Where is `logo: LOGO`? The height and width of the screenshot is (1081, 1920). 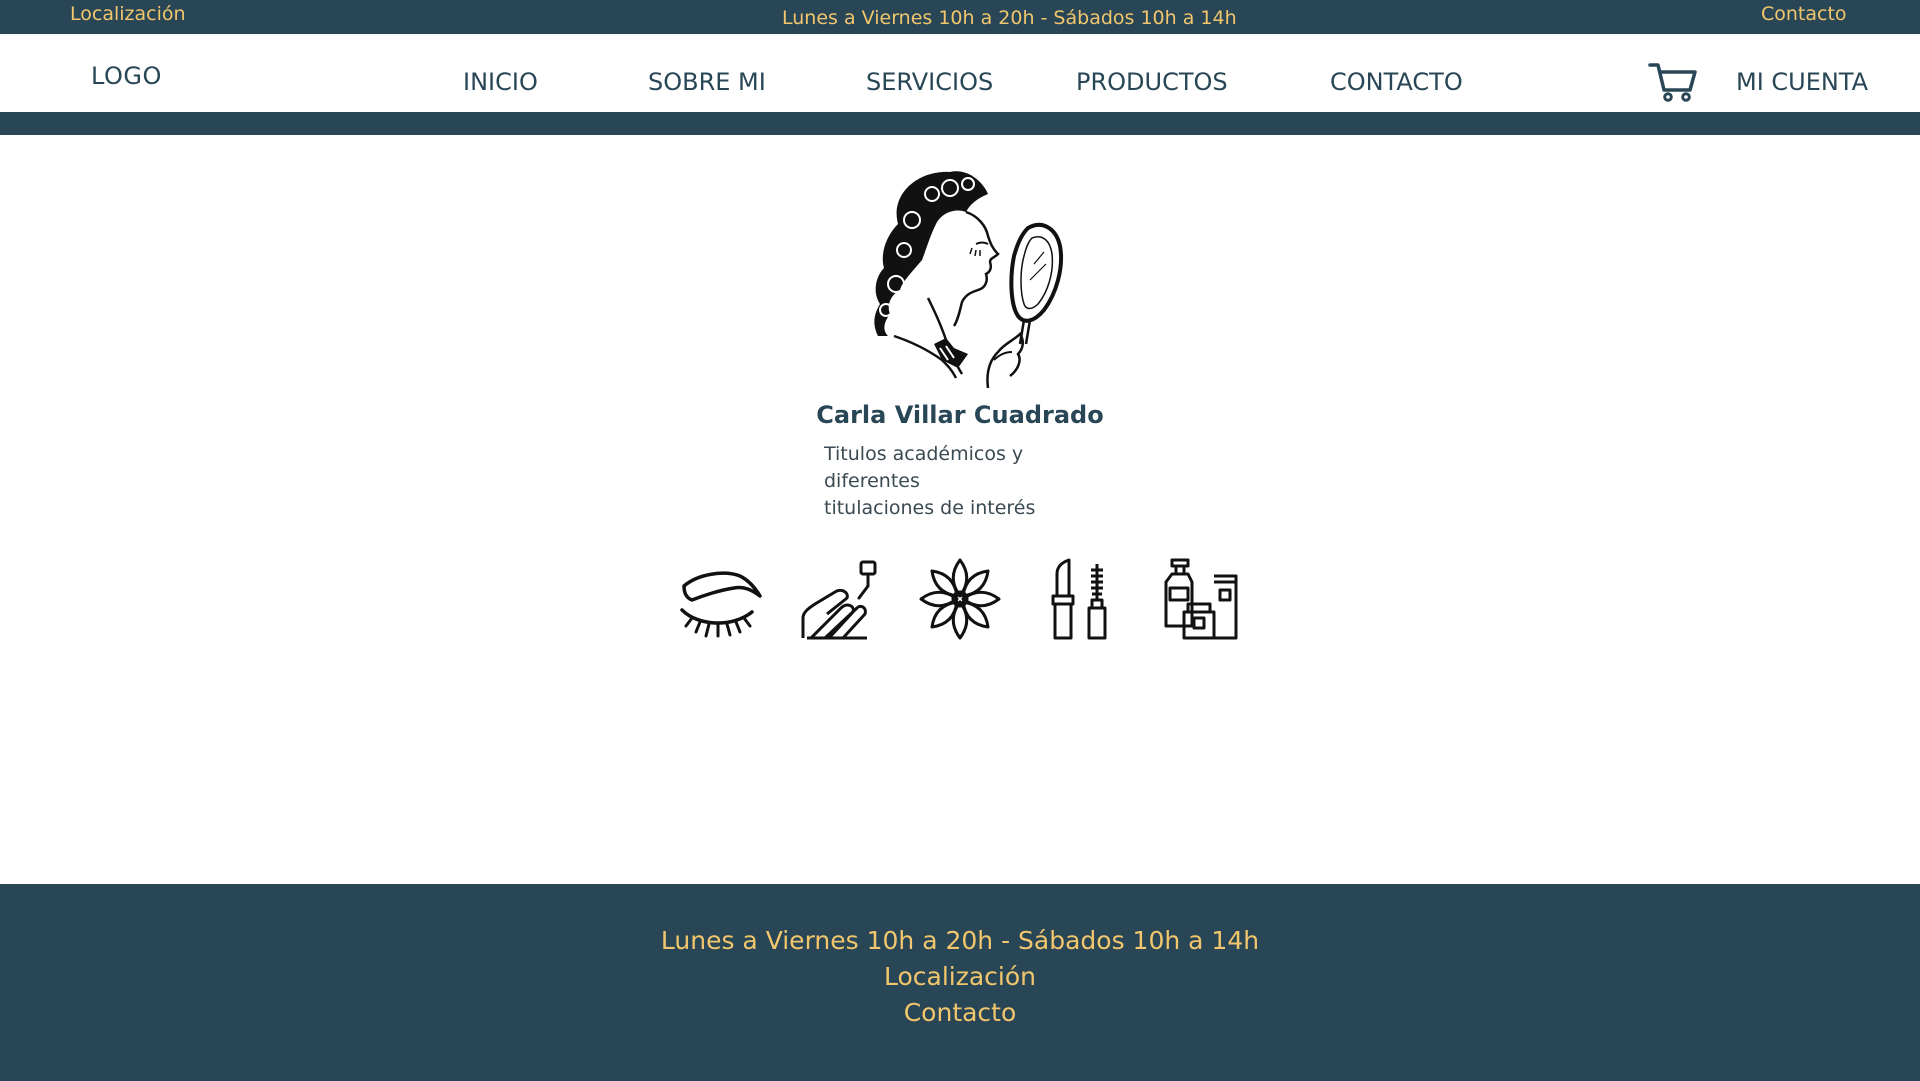
logo: LOGO is located at coordinates (126, 76).